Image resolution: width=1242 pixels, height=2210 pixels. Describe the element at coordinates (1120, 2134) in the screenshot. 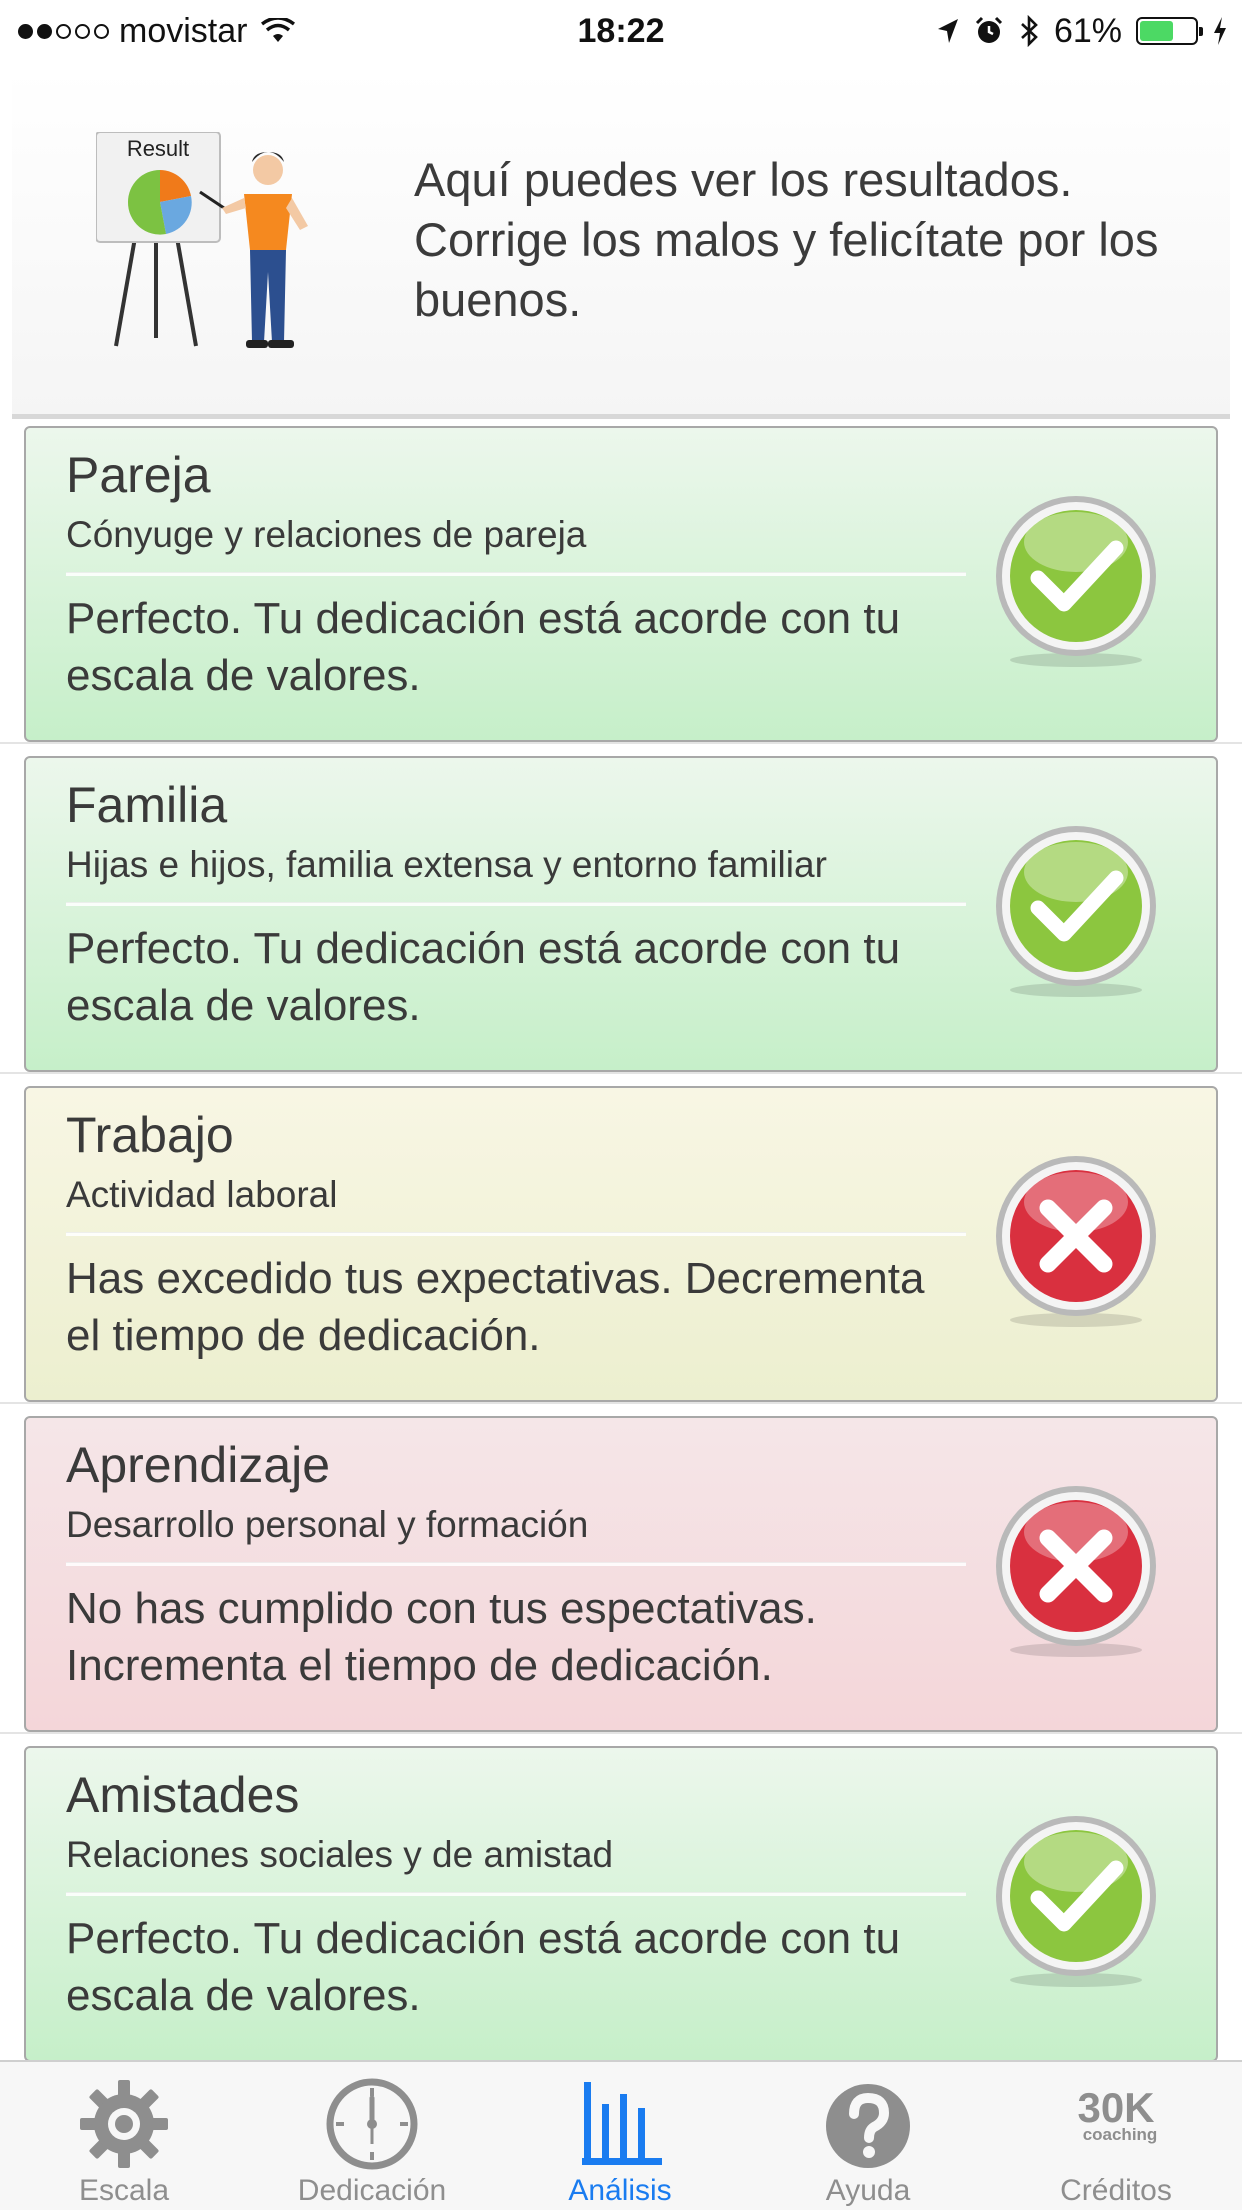

I see `logo-subtext: coaching` at that location.